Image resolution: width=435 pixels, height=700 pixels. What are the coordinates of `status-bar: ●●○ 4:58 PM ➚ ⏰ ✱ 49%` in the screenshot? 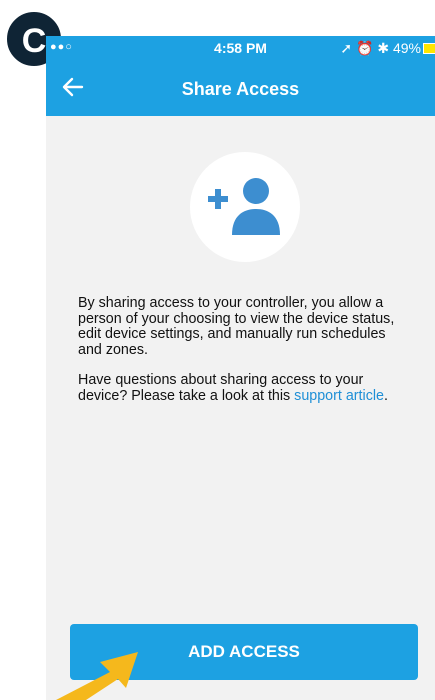 It's located at (240, 49).